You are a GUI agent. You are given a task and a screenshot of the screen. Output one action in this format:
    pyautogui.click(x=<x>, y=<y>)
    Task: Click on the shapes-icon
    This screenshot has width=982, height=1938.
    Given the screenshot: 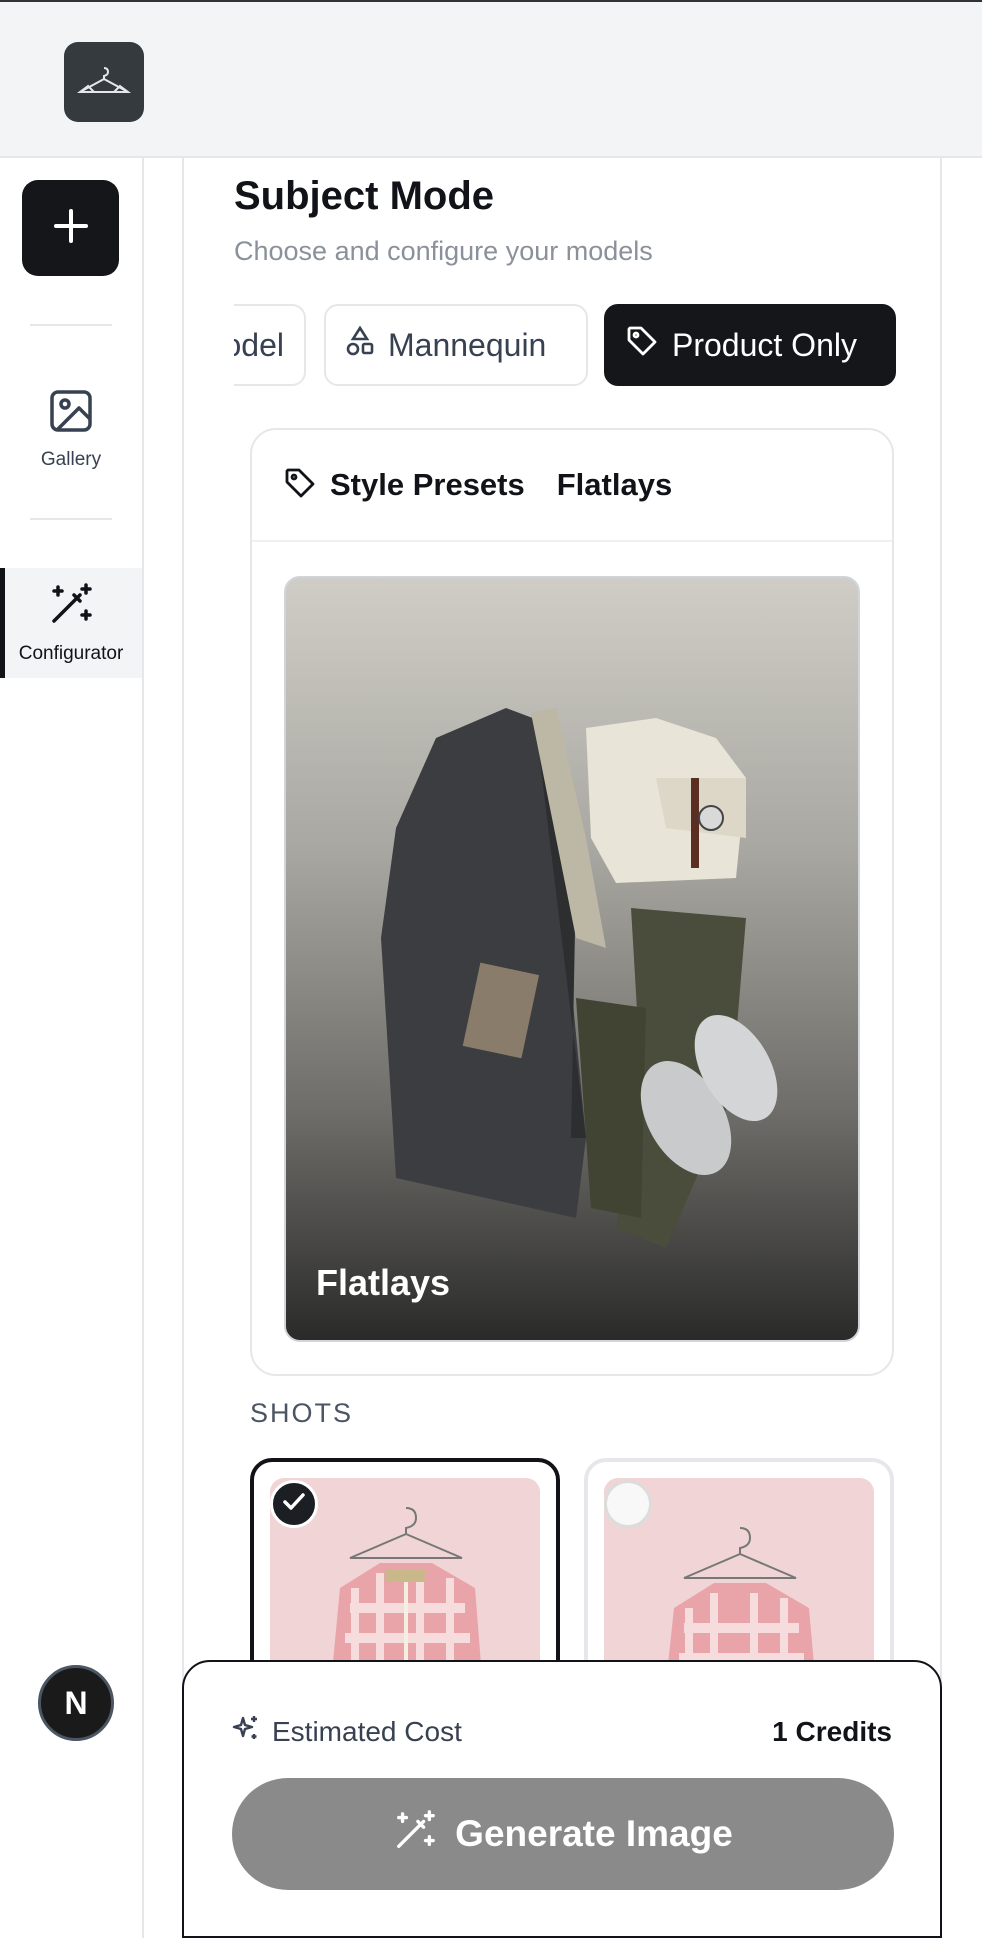 What is the action you would take?
    pyautogui.click(x=360, y=344)
    